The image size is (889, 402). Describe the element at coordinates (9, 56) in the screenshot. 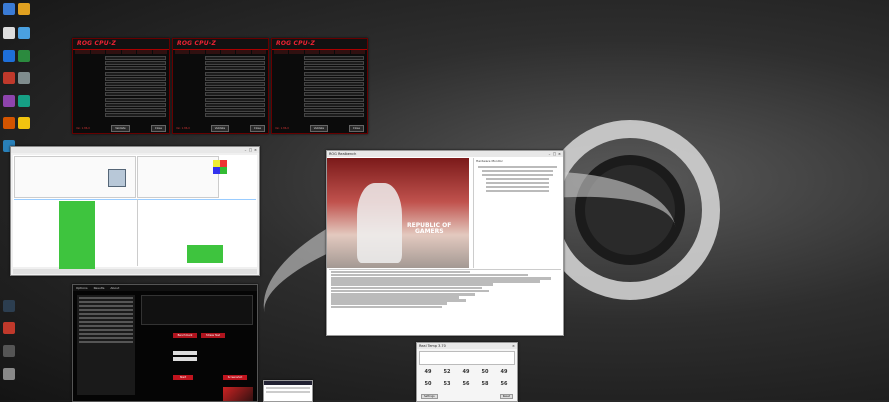

I see `desktop-icon-browser` at that location.